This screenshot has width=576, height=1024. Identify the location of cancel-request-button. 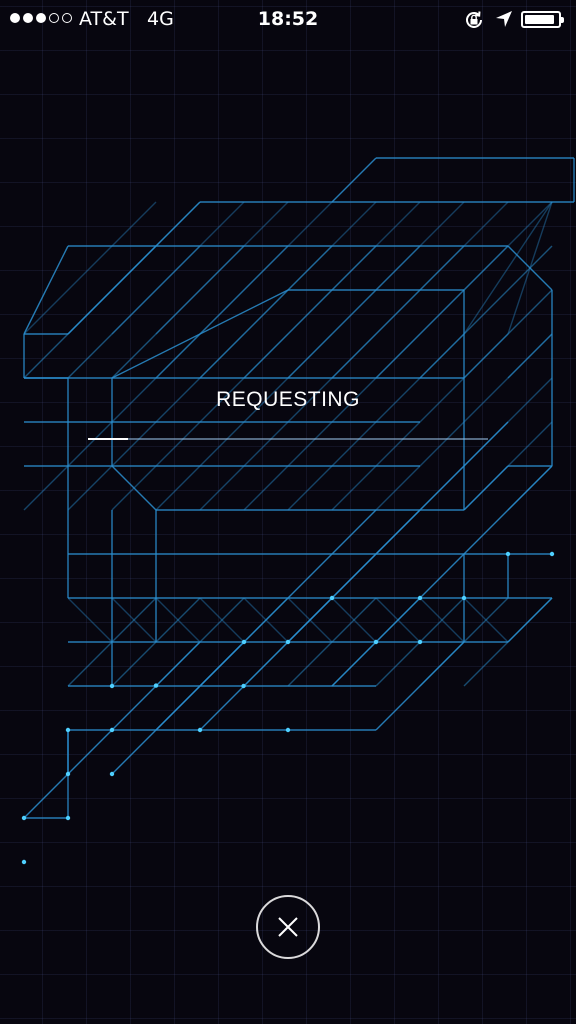
(288, 927).